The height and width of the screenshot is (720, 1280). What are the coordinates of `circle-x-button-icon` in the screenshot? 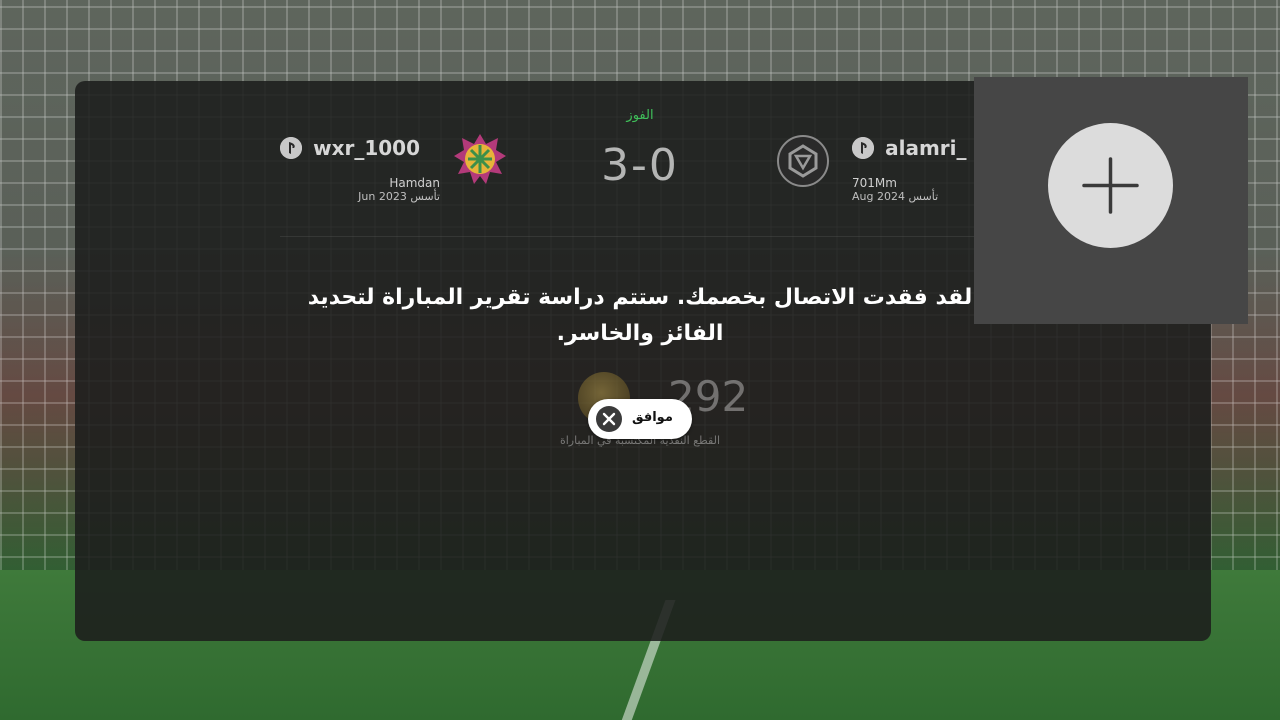 It's located at (609, 419).